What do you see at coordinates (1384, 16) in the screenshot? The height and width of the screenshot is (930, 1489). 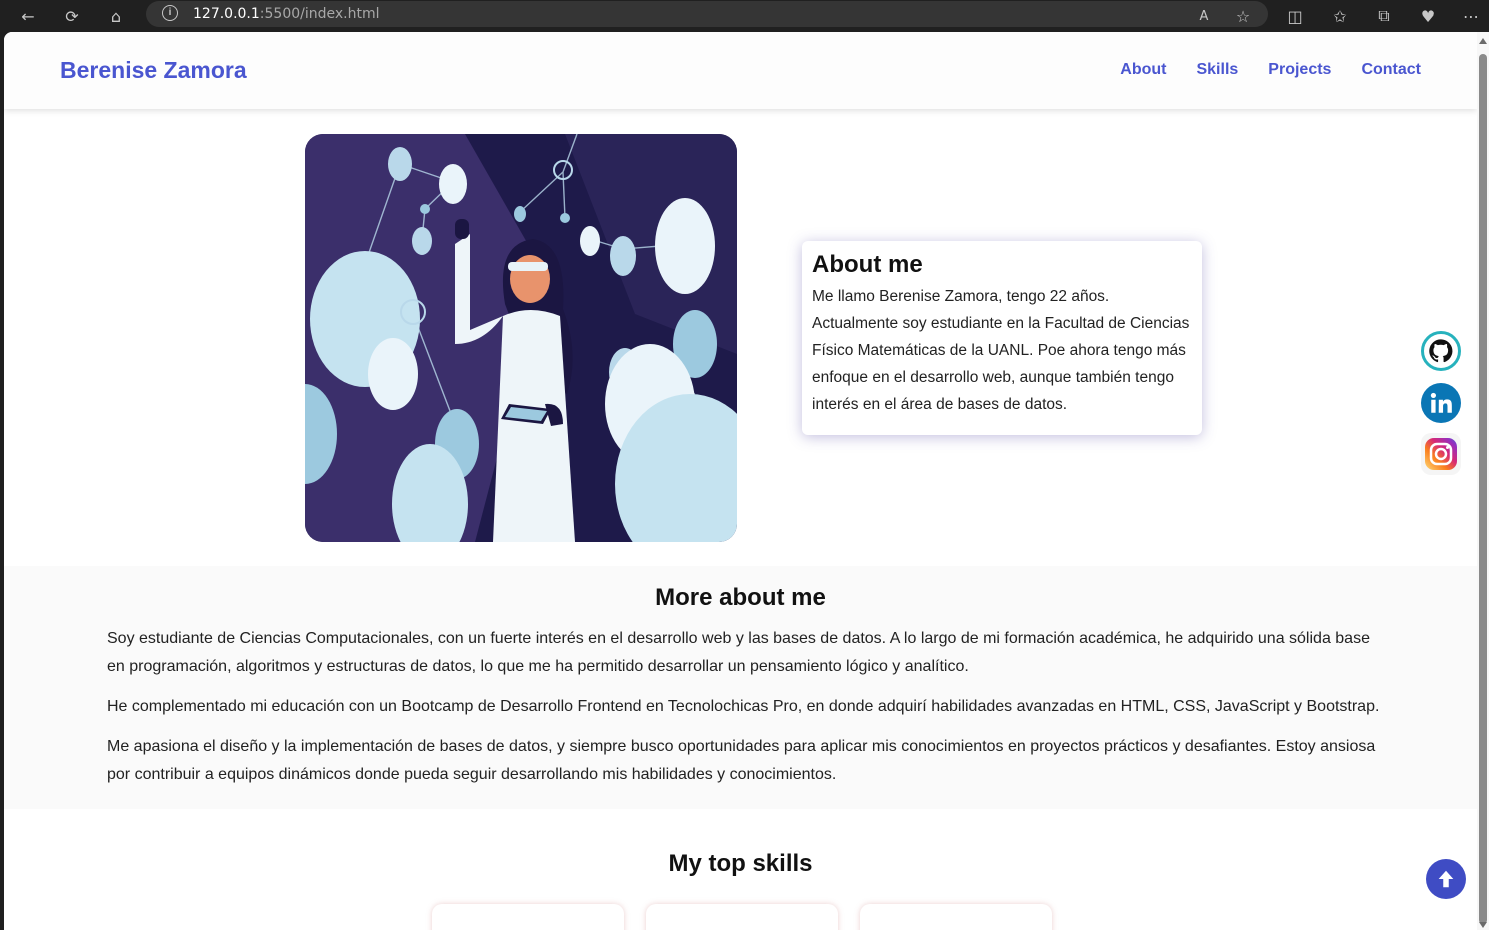 I see `collections-icon: ⧉` at bounding box center [1384, 16].